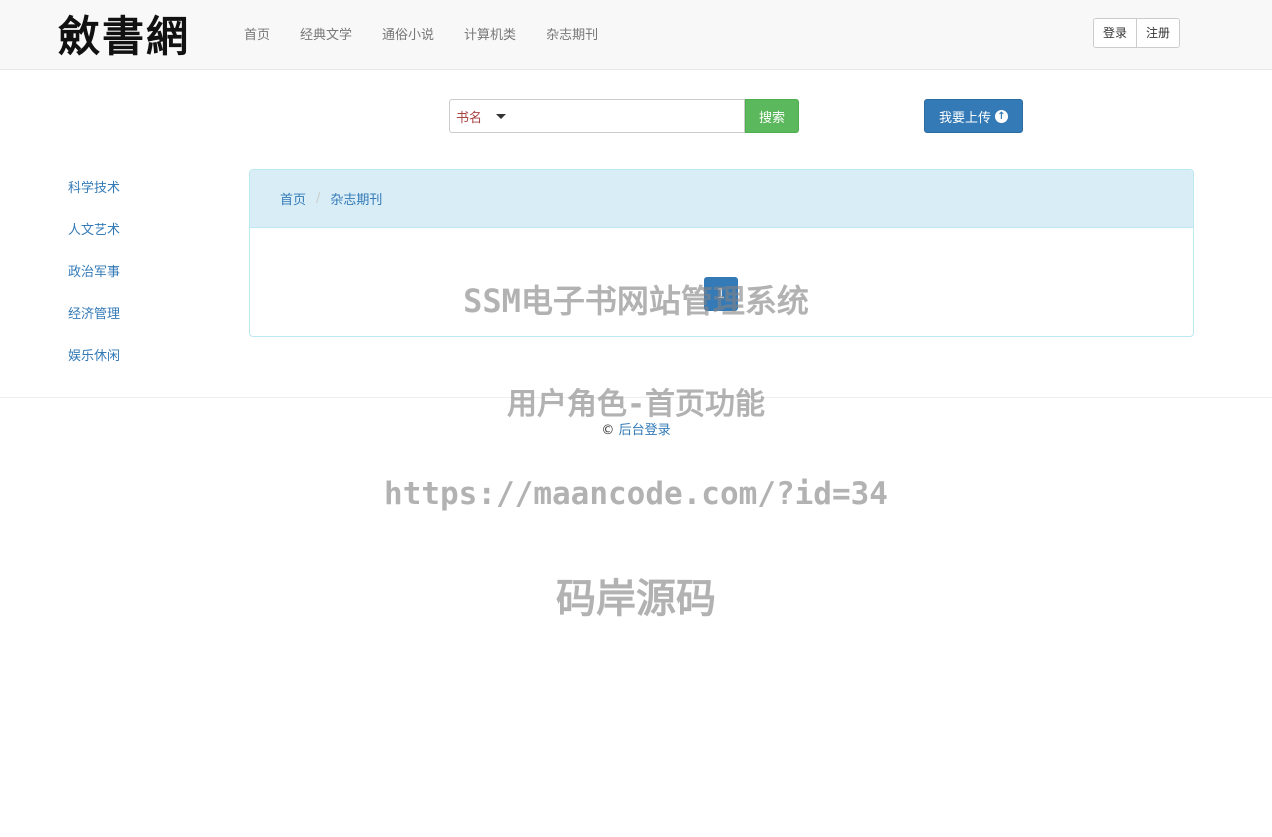  I want to click on sidebar-item-science: 科学技术, so click(143, 195).